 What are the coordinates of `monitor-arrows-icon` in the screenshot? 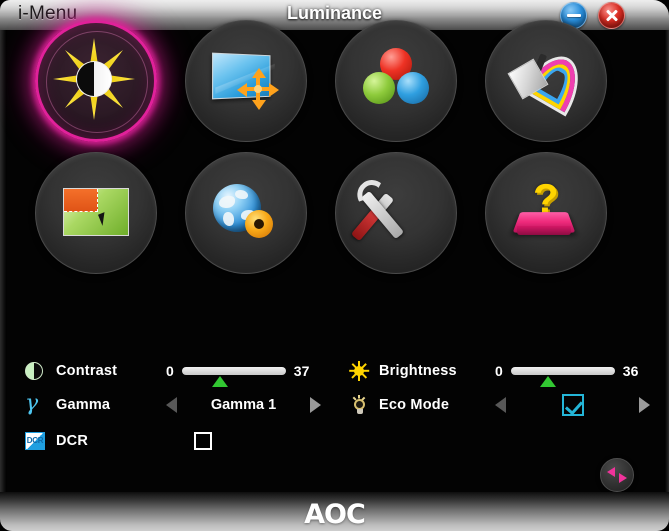 It's located at (246, 81).